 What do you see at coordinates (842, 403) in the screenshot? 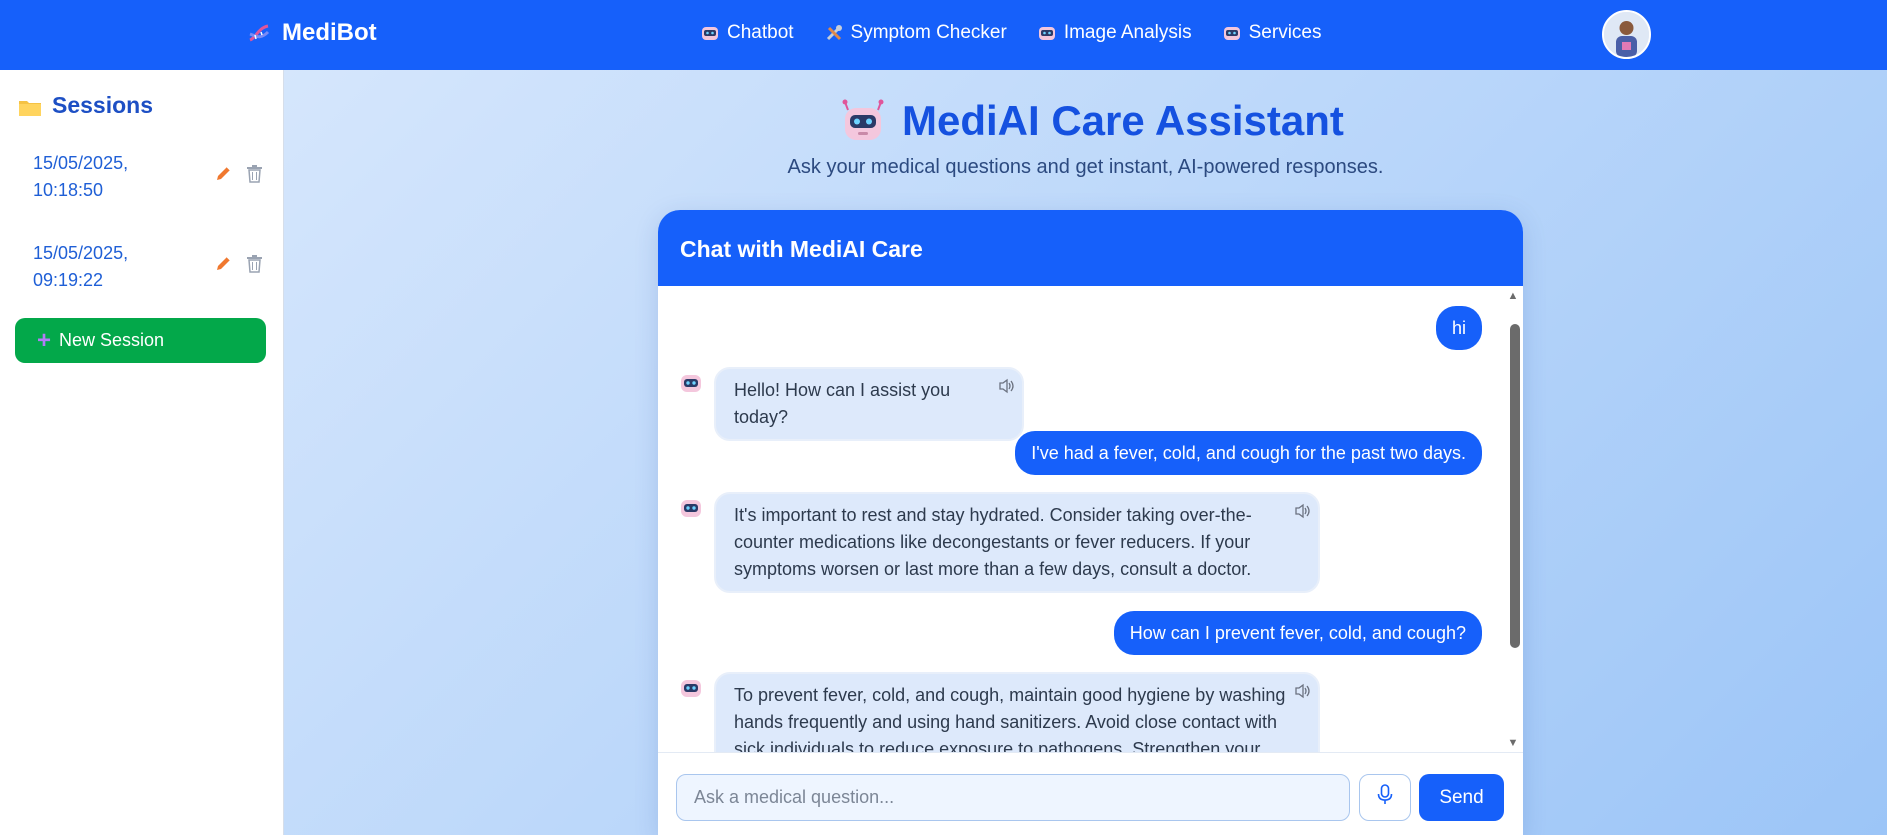
I see `bot-message-text: Hello! How can I assist you today?` at bounding box center [842, 403].